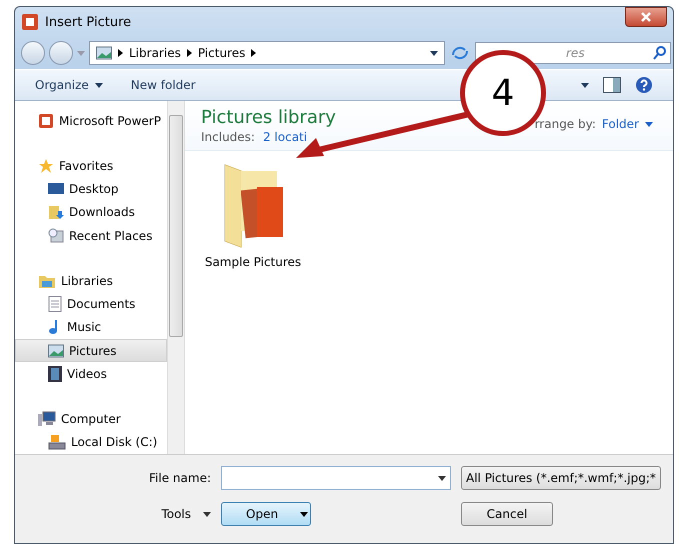  Describe the element at coordinates (91, 212) in the screenshot. I see `sidebar-item: Downloads` at that location.